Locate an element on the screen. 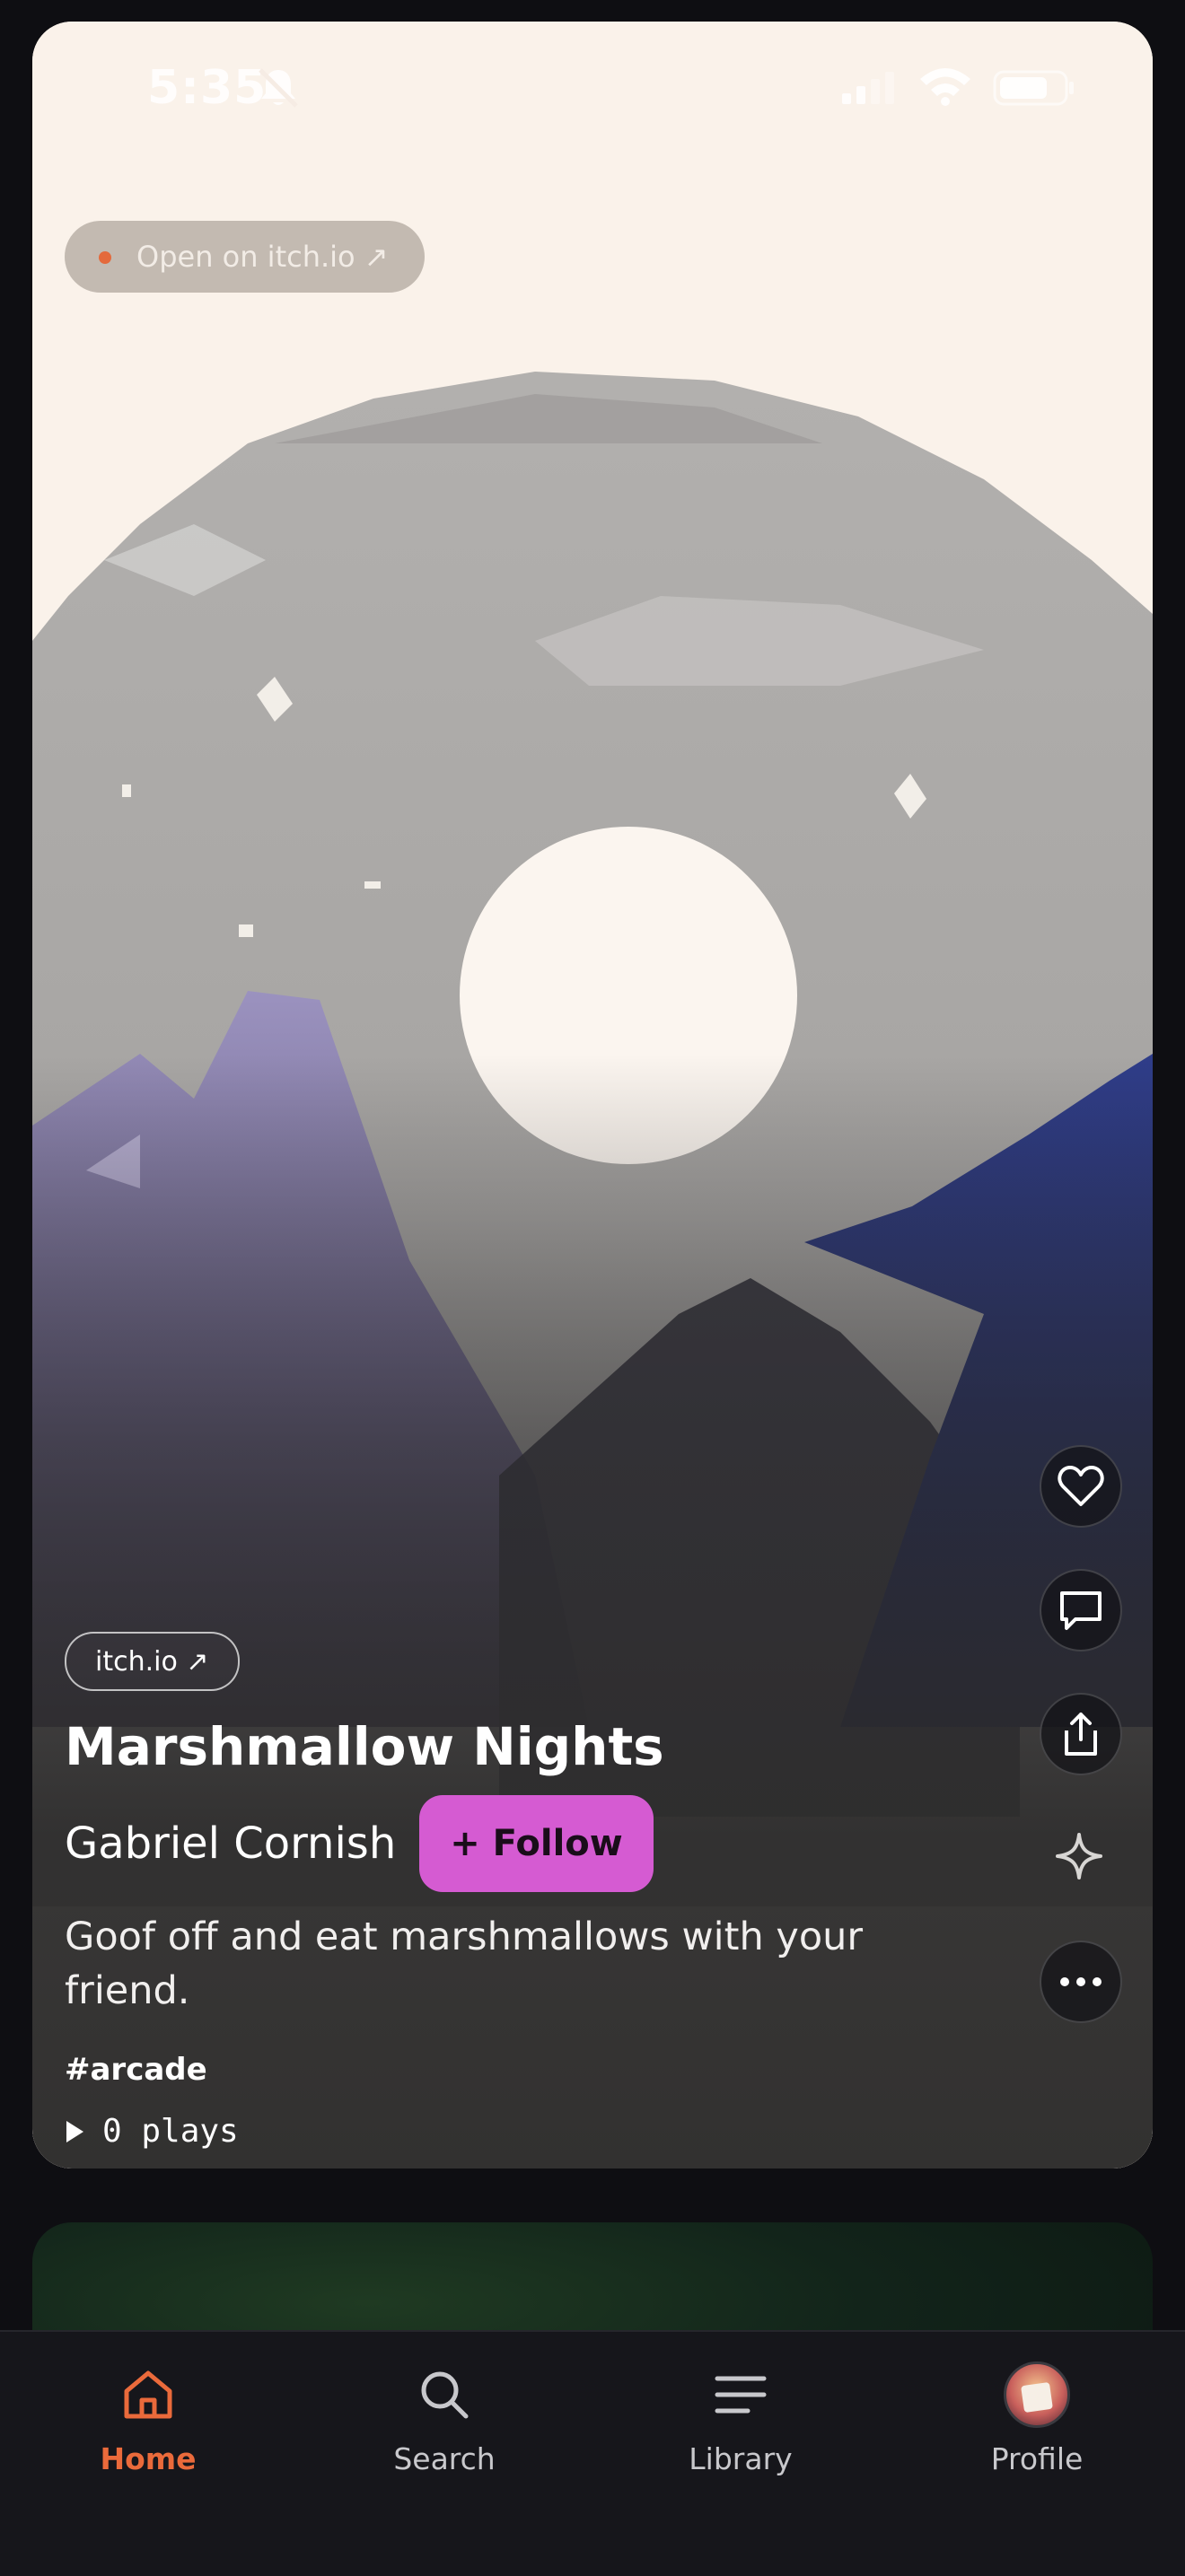 The height and width of the screenshot is (2576, 1185). library-icon is located at coordinates (741, 2395).